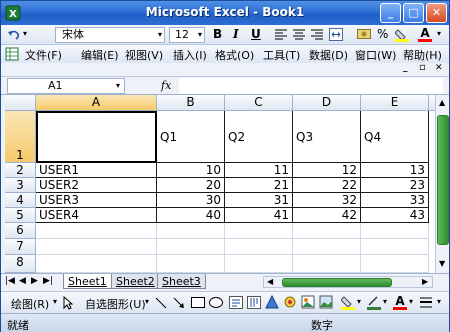 This screenshot has width=450, height=332. Describe the element at coordinates (87, 281) in the screenshot. I see `tab-sheet1: Sheet1` at that location.